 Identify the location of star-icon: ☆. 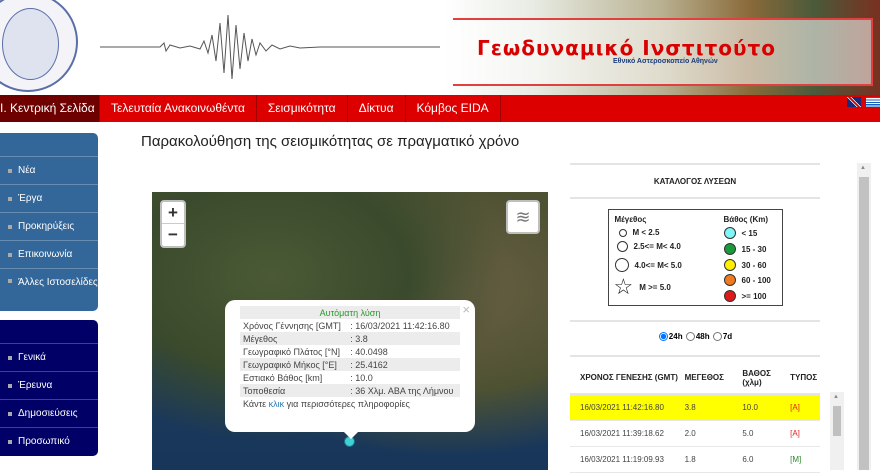
(623, 286).